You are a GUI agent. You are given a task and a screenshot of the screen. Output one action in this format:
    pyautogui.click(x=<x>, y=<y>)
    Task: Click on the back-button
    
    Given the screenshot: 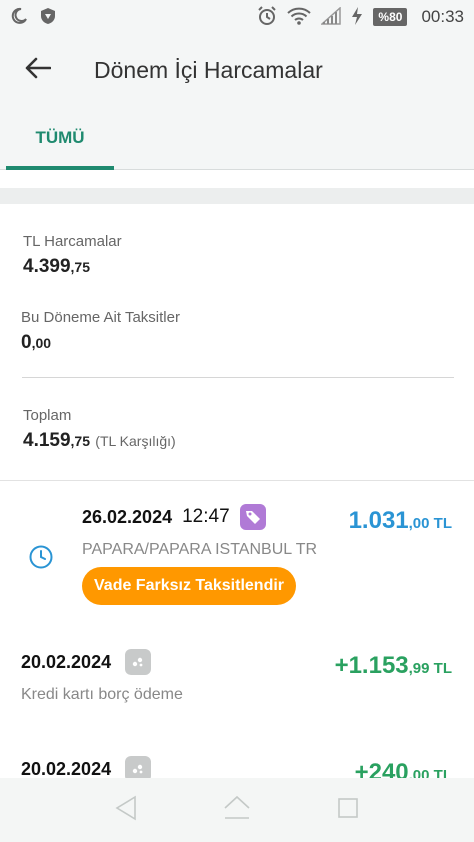 What is the action you would take?
    pyautogui.click(x=38, y=70)
    